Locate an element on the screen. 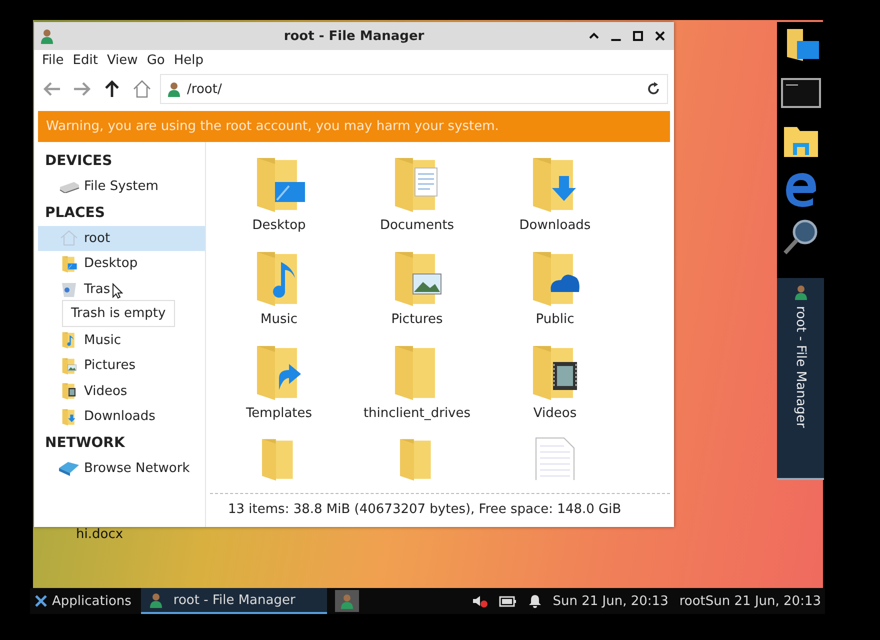 This screenshot has width=880, height=640. window-title: root - File Manager is located at coordinates (354, 36).